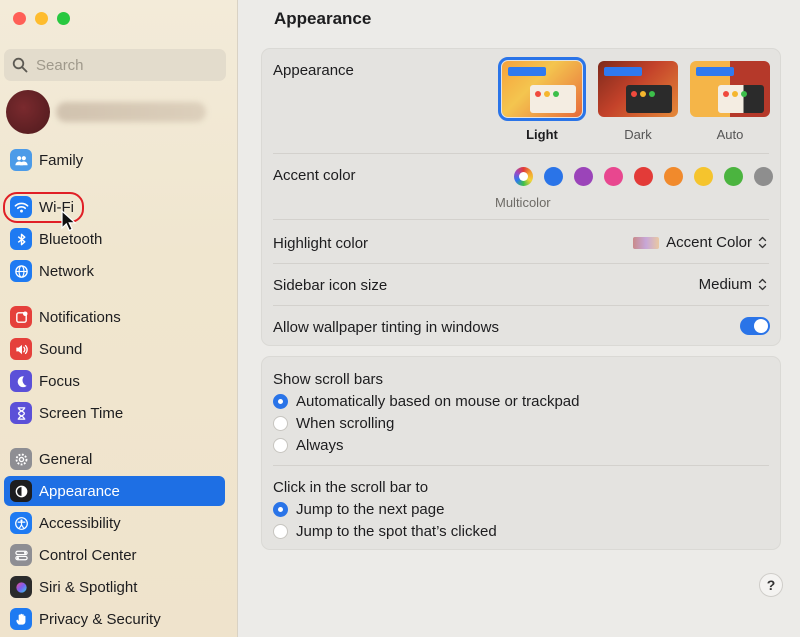 The height and width of the screenshot is (637, 800). Describe the element at coordinates (638, 134) in the screenshot. I see `appearance-dark-label: Dark` at that location.